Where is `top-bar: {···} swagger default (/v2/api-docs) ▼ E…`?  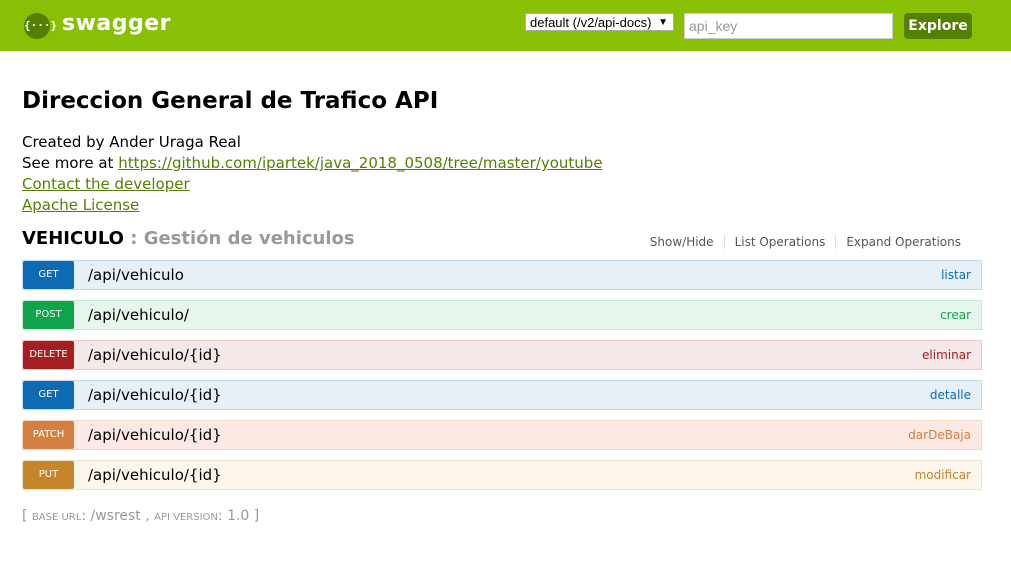 top-bar: {···} swagger default (/v2/api-docs) ▼ E… is located at coordinates (505, 25).